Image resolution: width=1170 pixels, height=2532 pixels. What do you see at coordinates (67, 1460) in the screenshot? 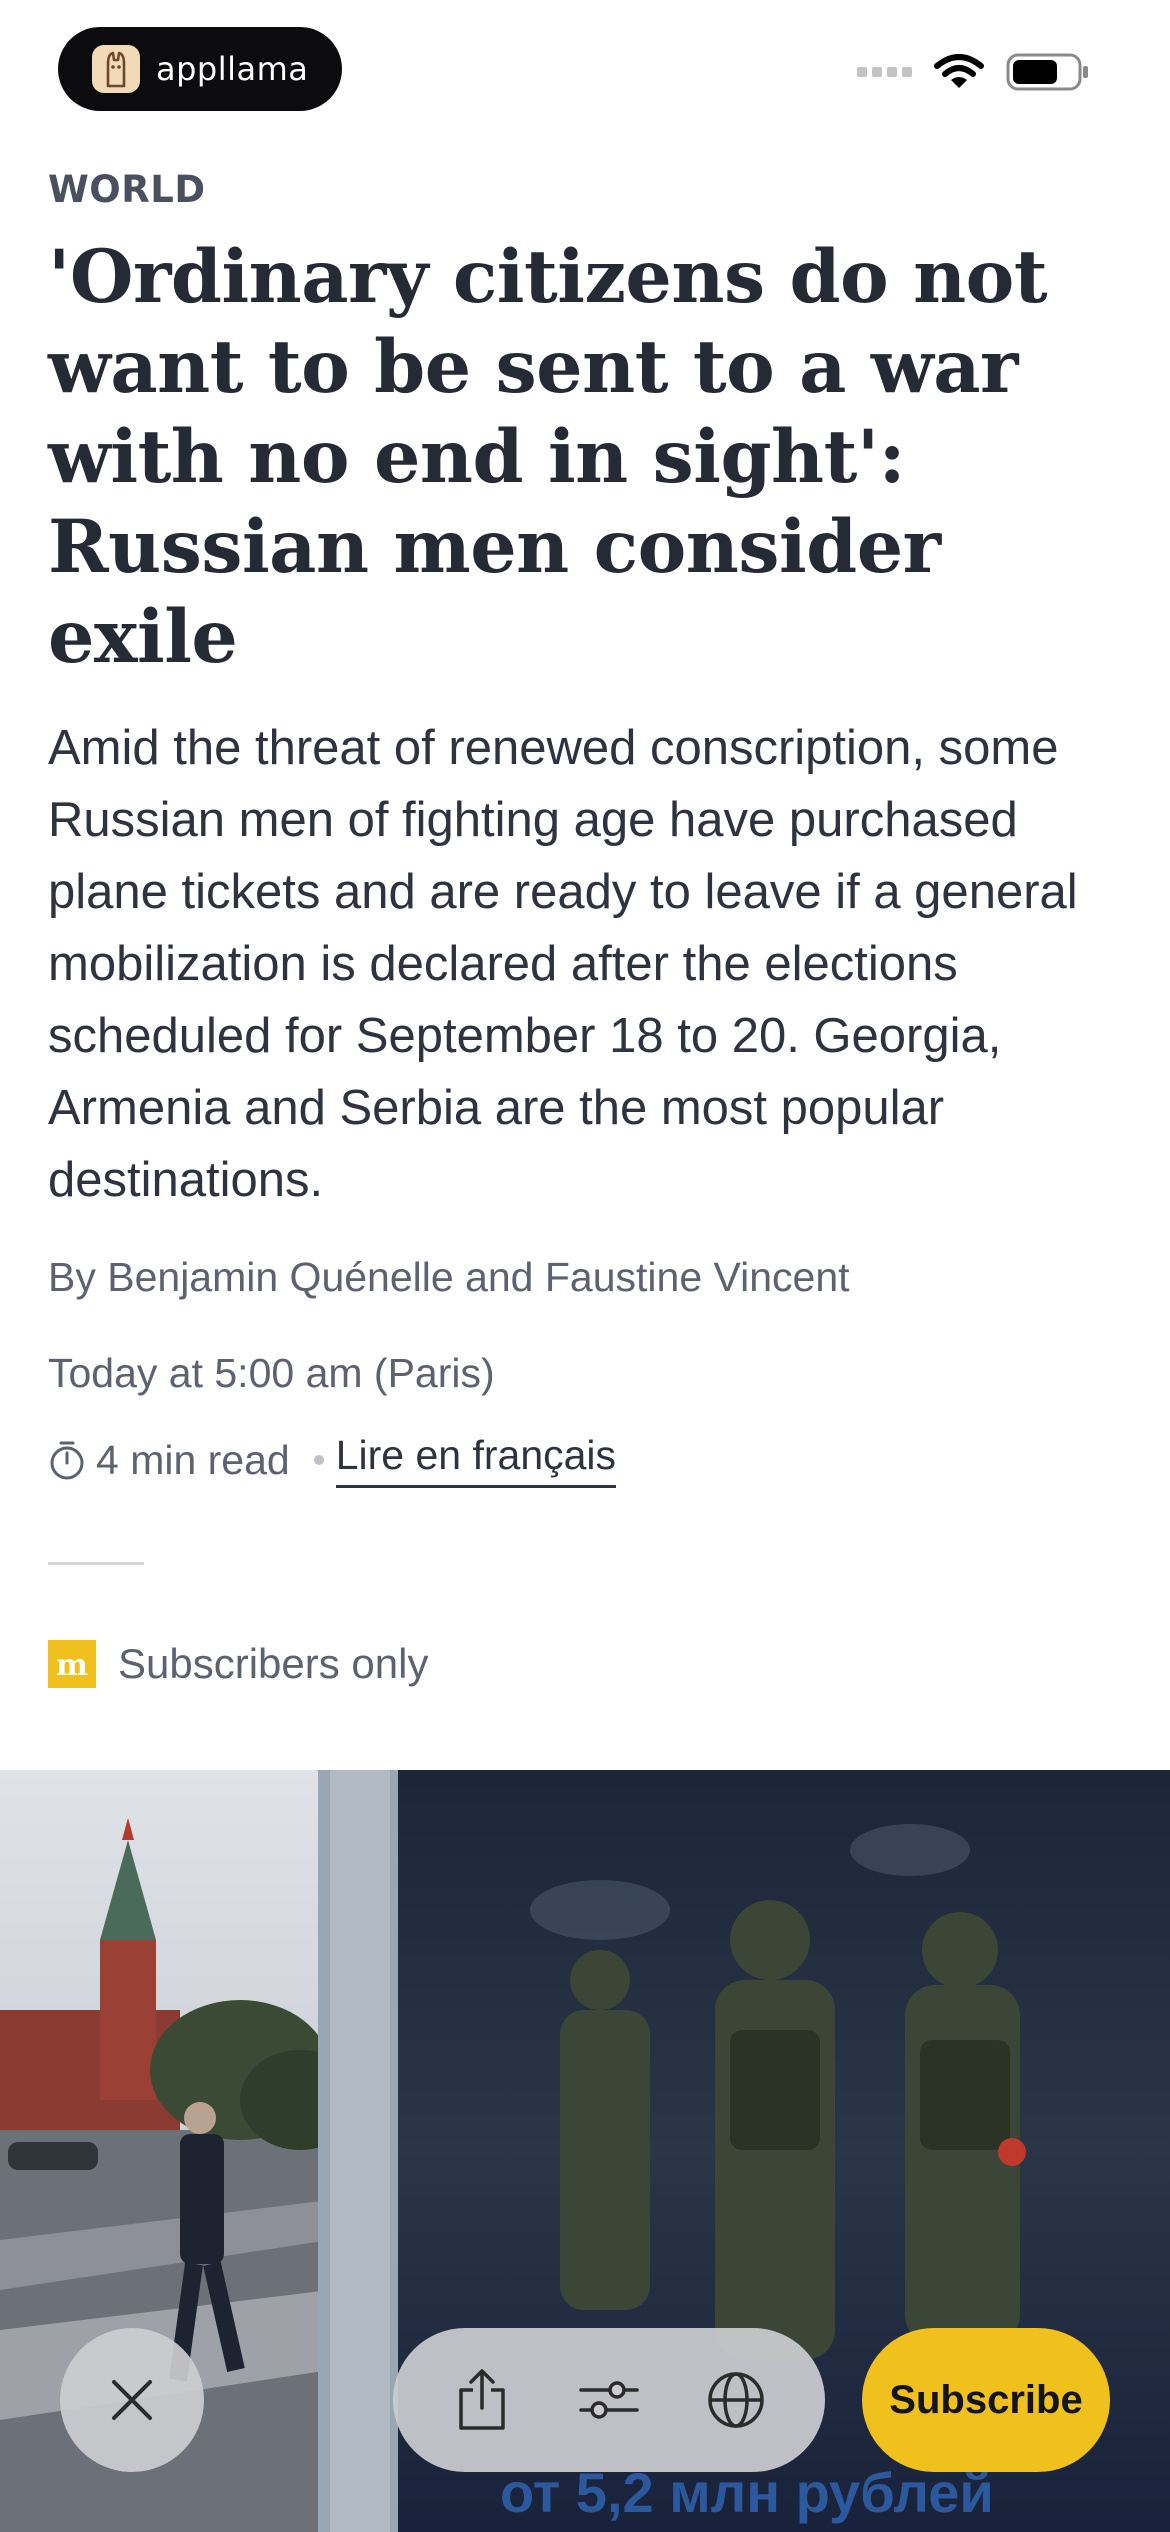
I see `timer-icon` at bounding box center [67, 1460].